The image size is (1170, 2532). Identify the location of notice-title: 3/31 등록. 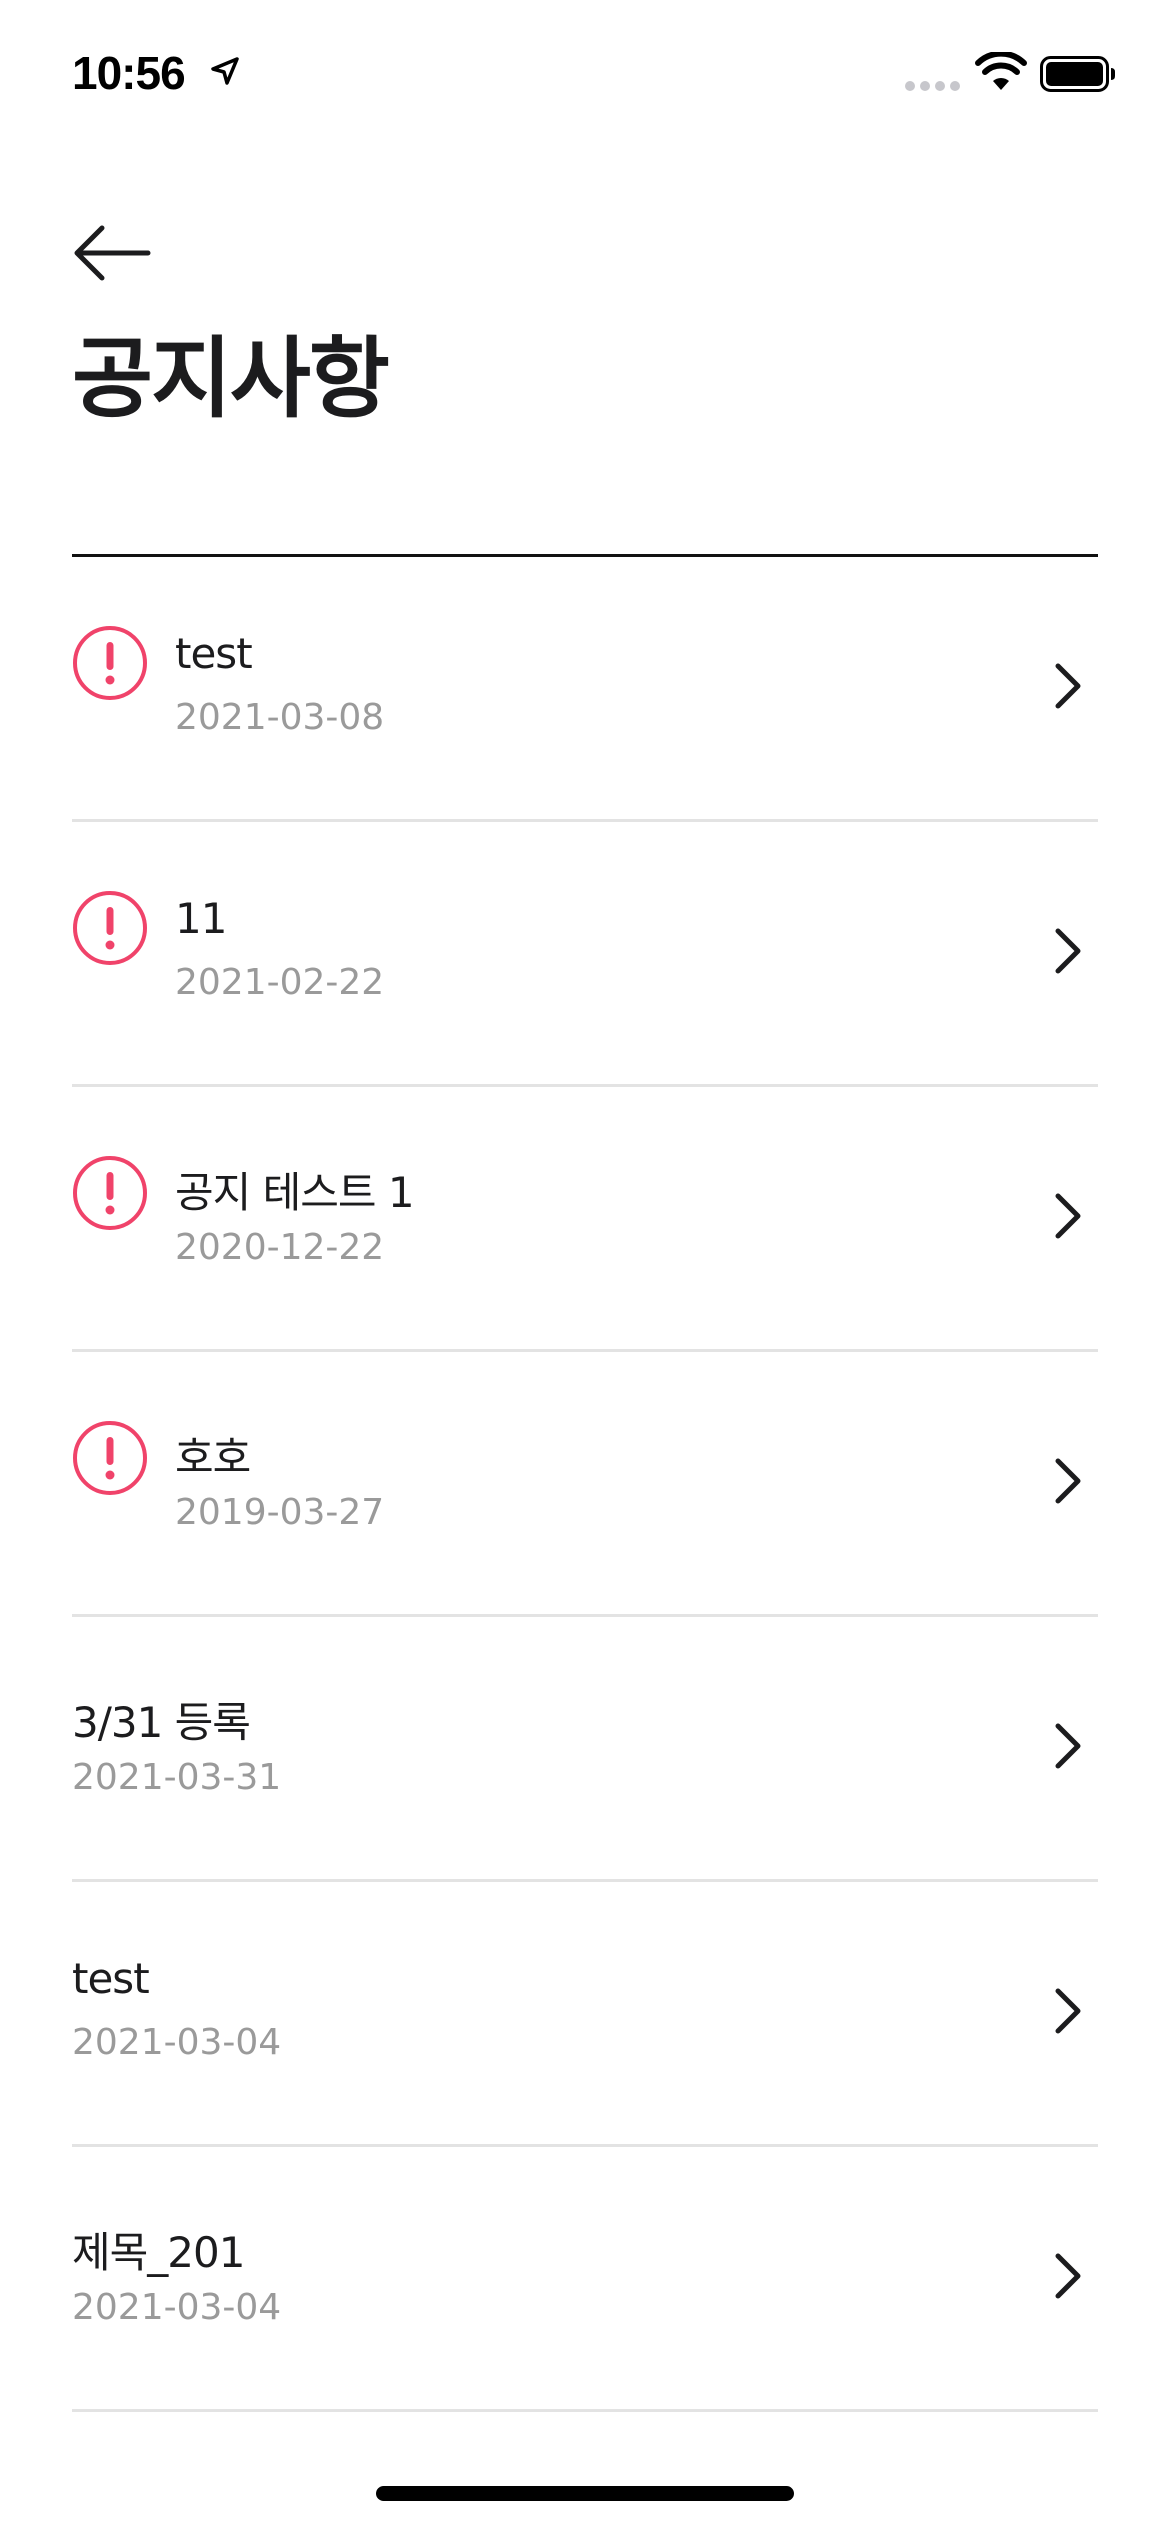
(161, 1722).